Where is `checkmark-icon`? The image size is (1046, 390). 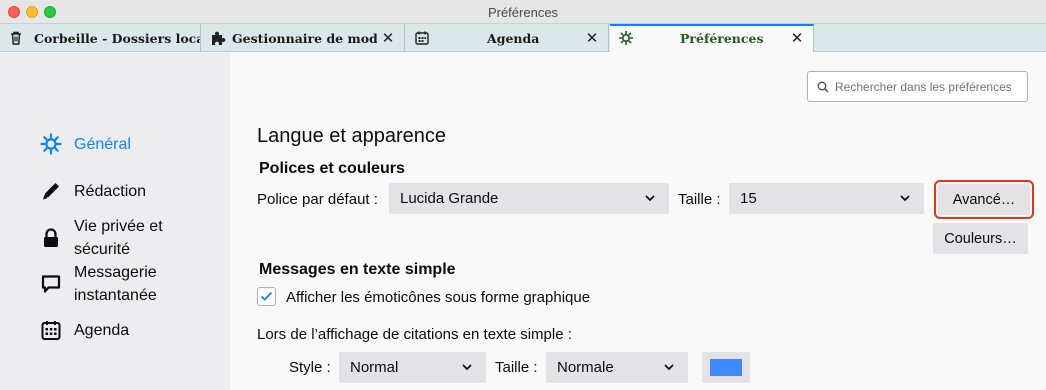 checkmark-icon is located at coordinates (266, 296).